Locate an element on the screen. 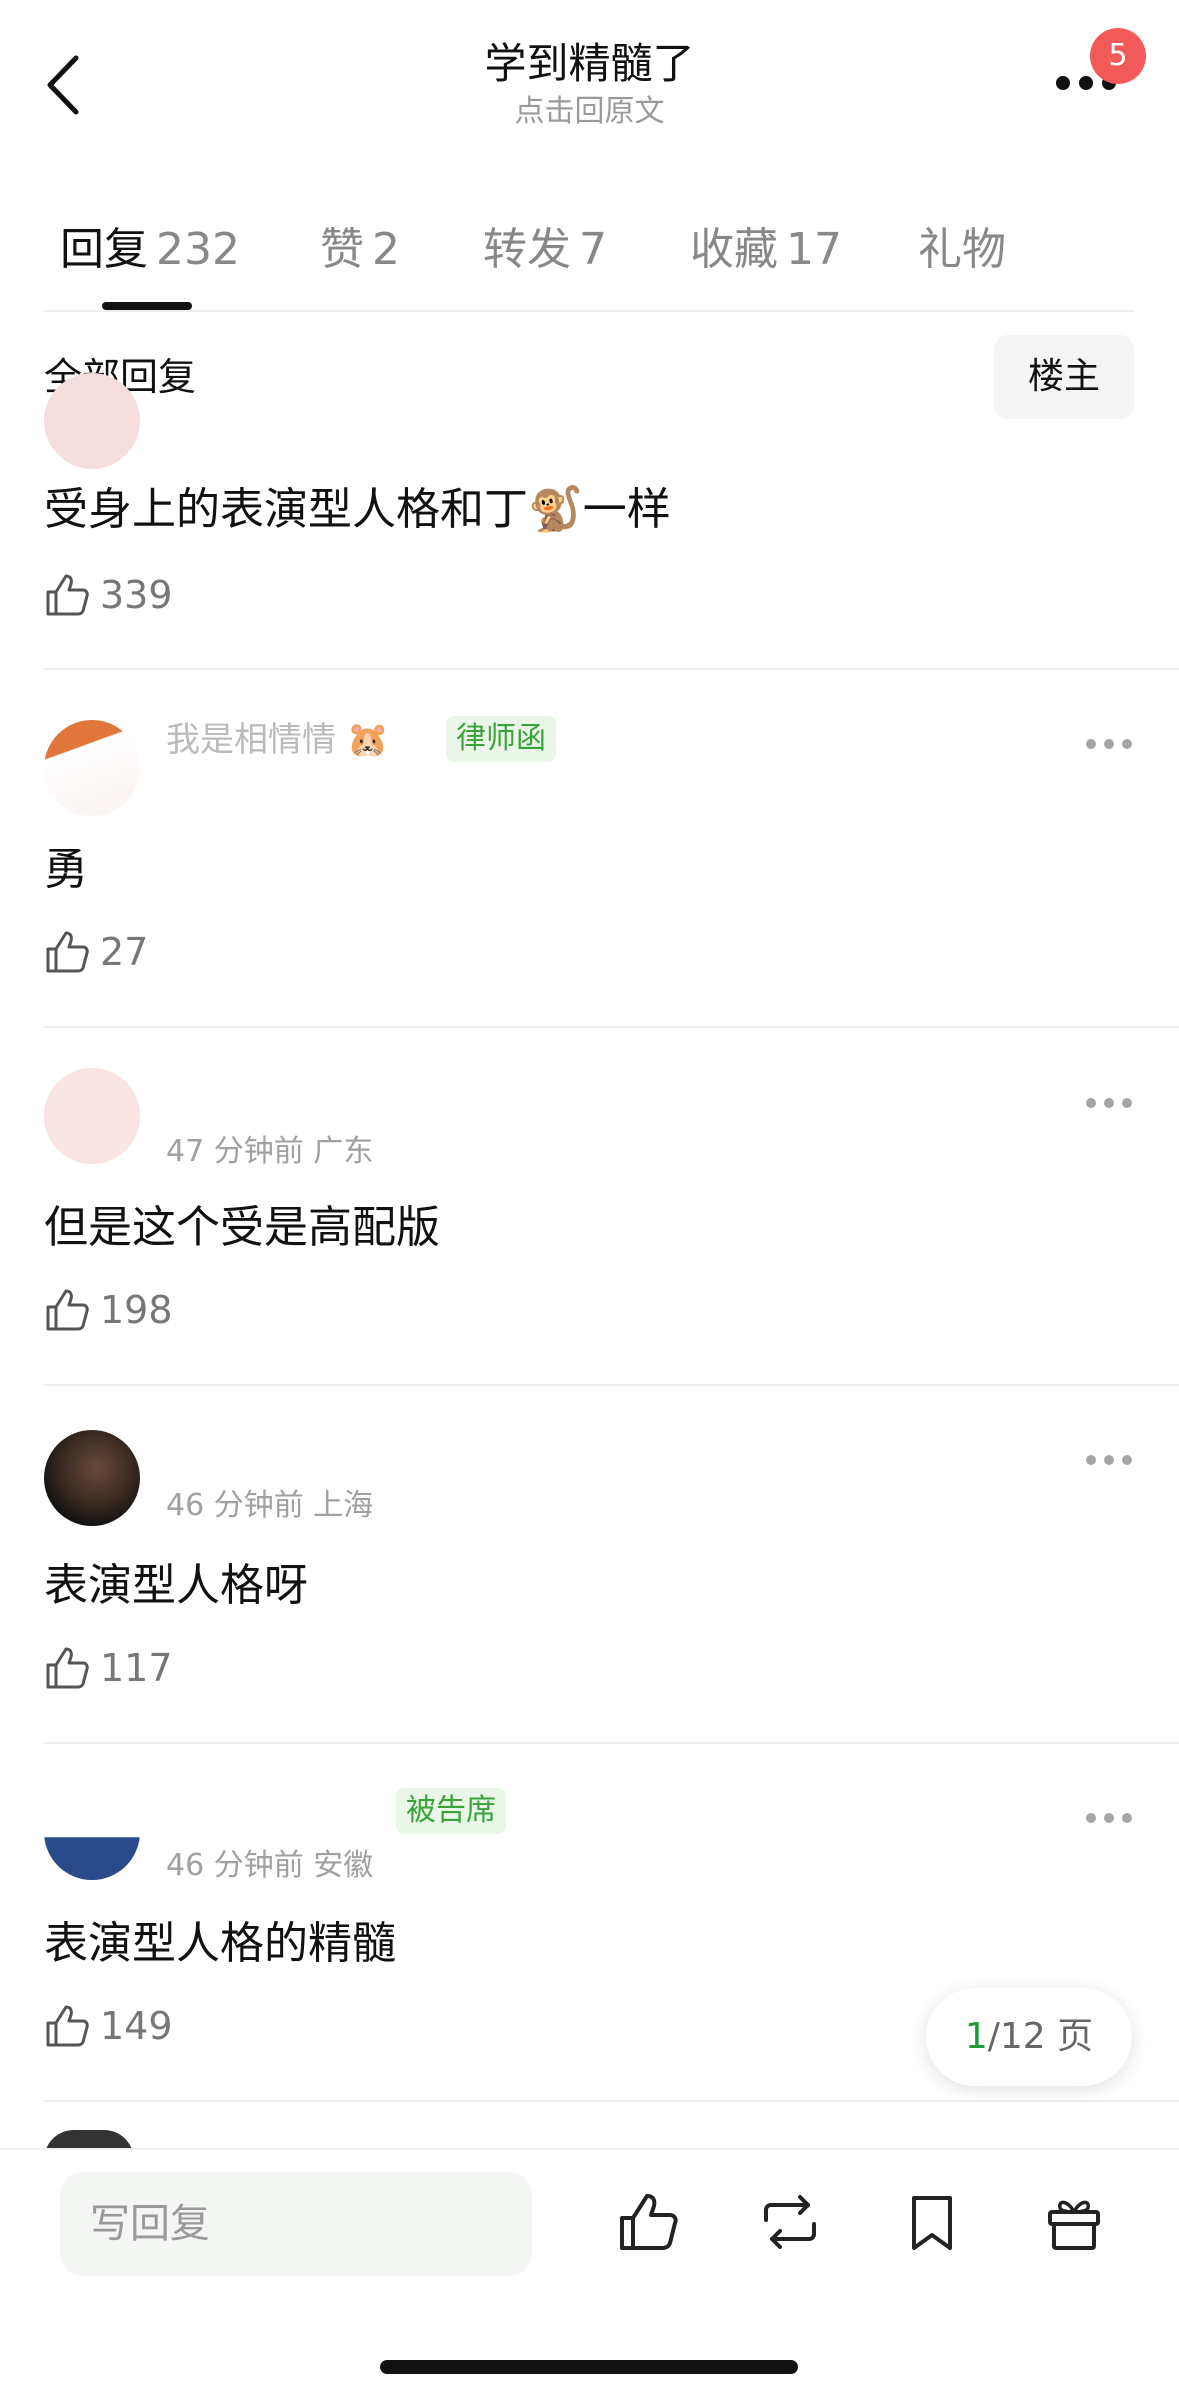  bookmark-icon is located at coordinates (932, 2223).